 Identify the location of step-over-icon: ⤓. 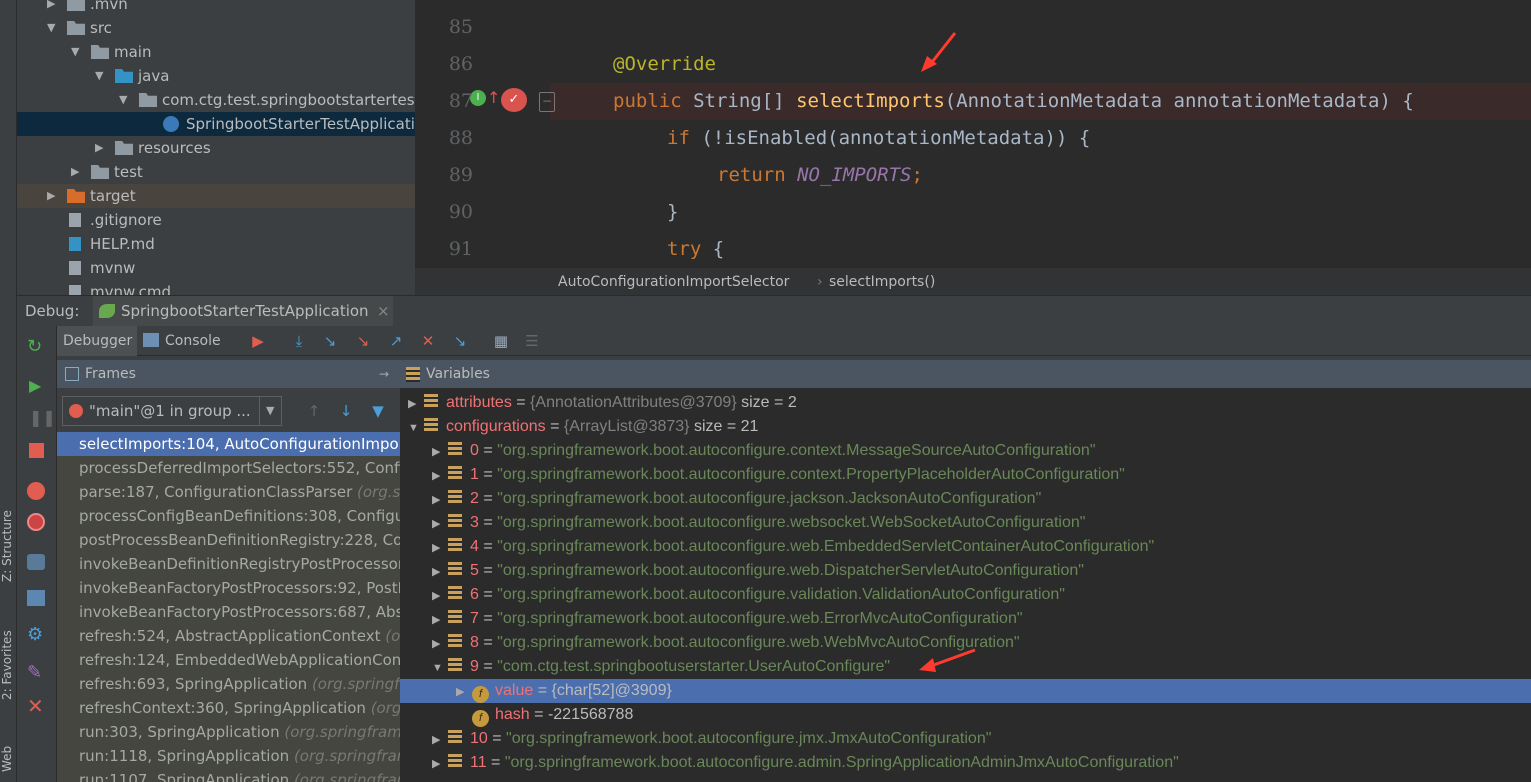
(299, 341).